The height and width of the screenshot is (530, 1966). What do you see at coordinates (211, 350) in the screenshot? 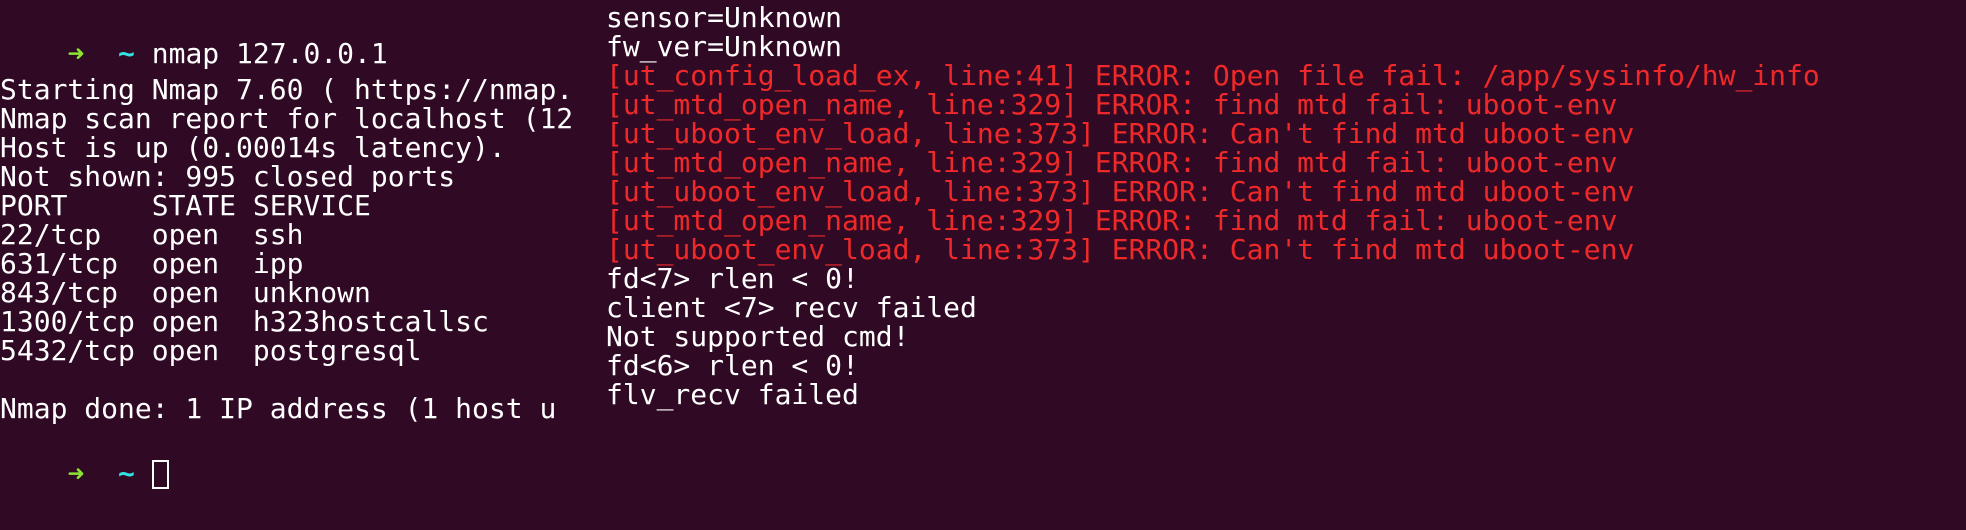
I see `port-table-row: 5432/tcp open postgresql` at bounding box center [211, 350].